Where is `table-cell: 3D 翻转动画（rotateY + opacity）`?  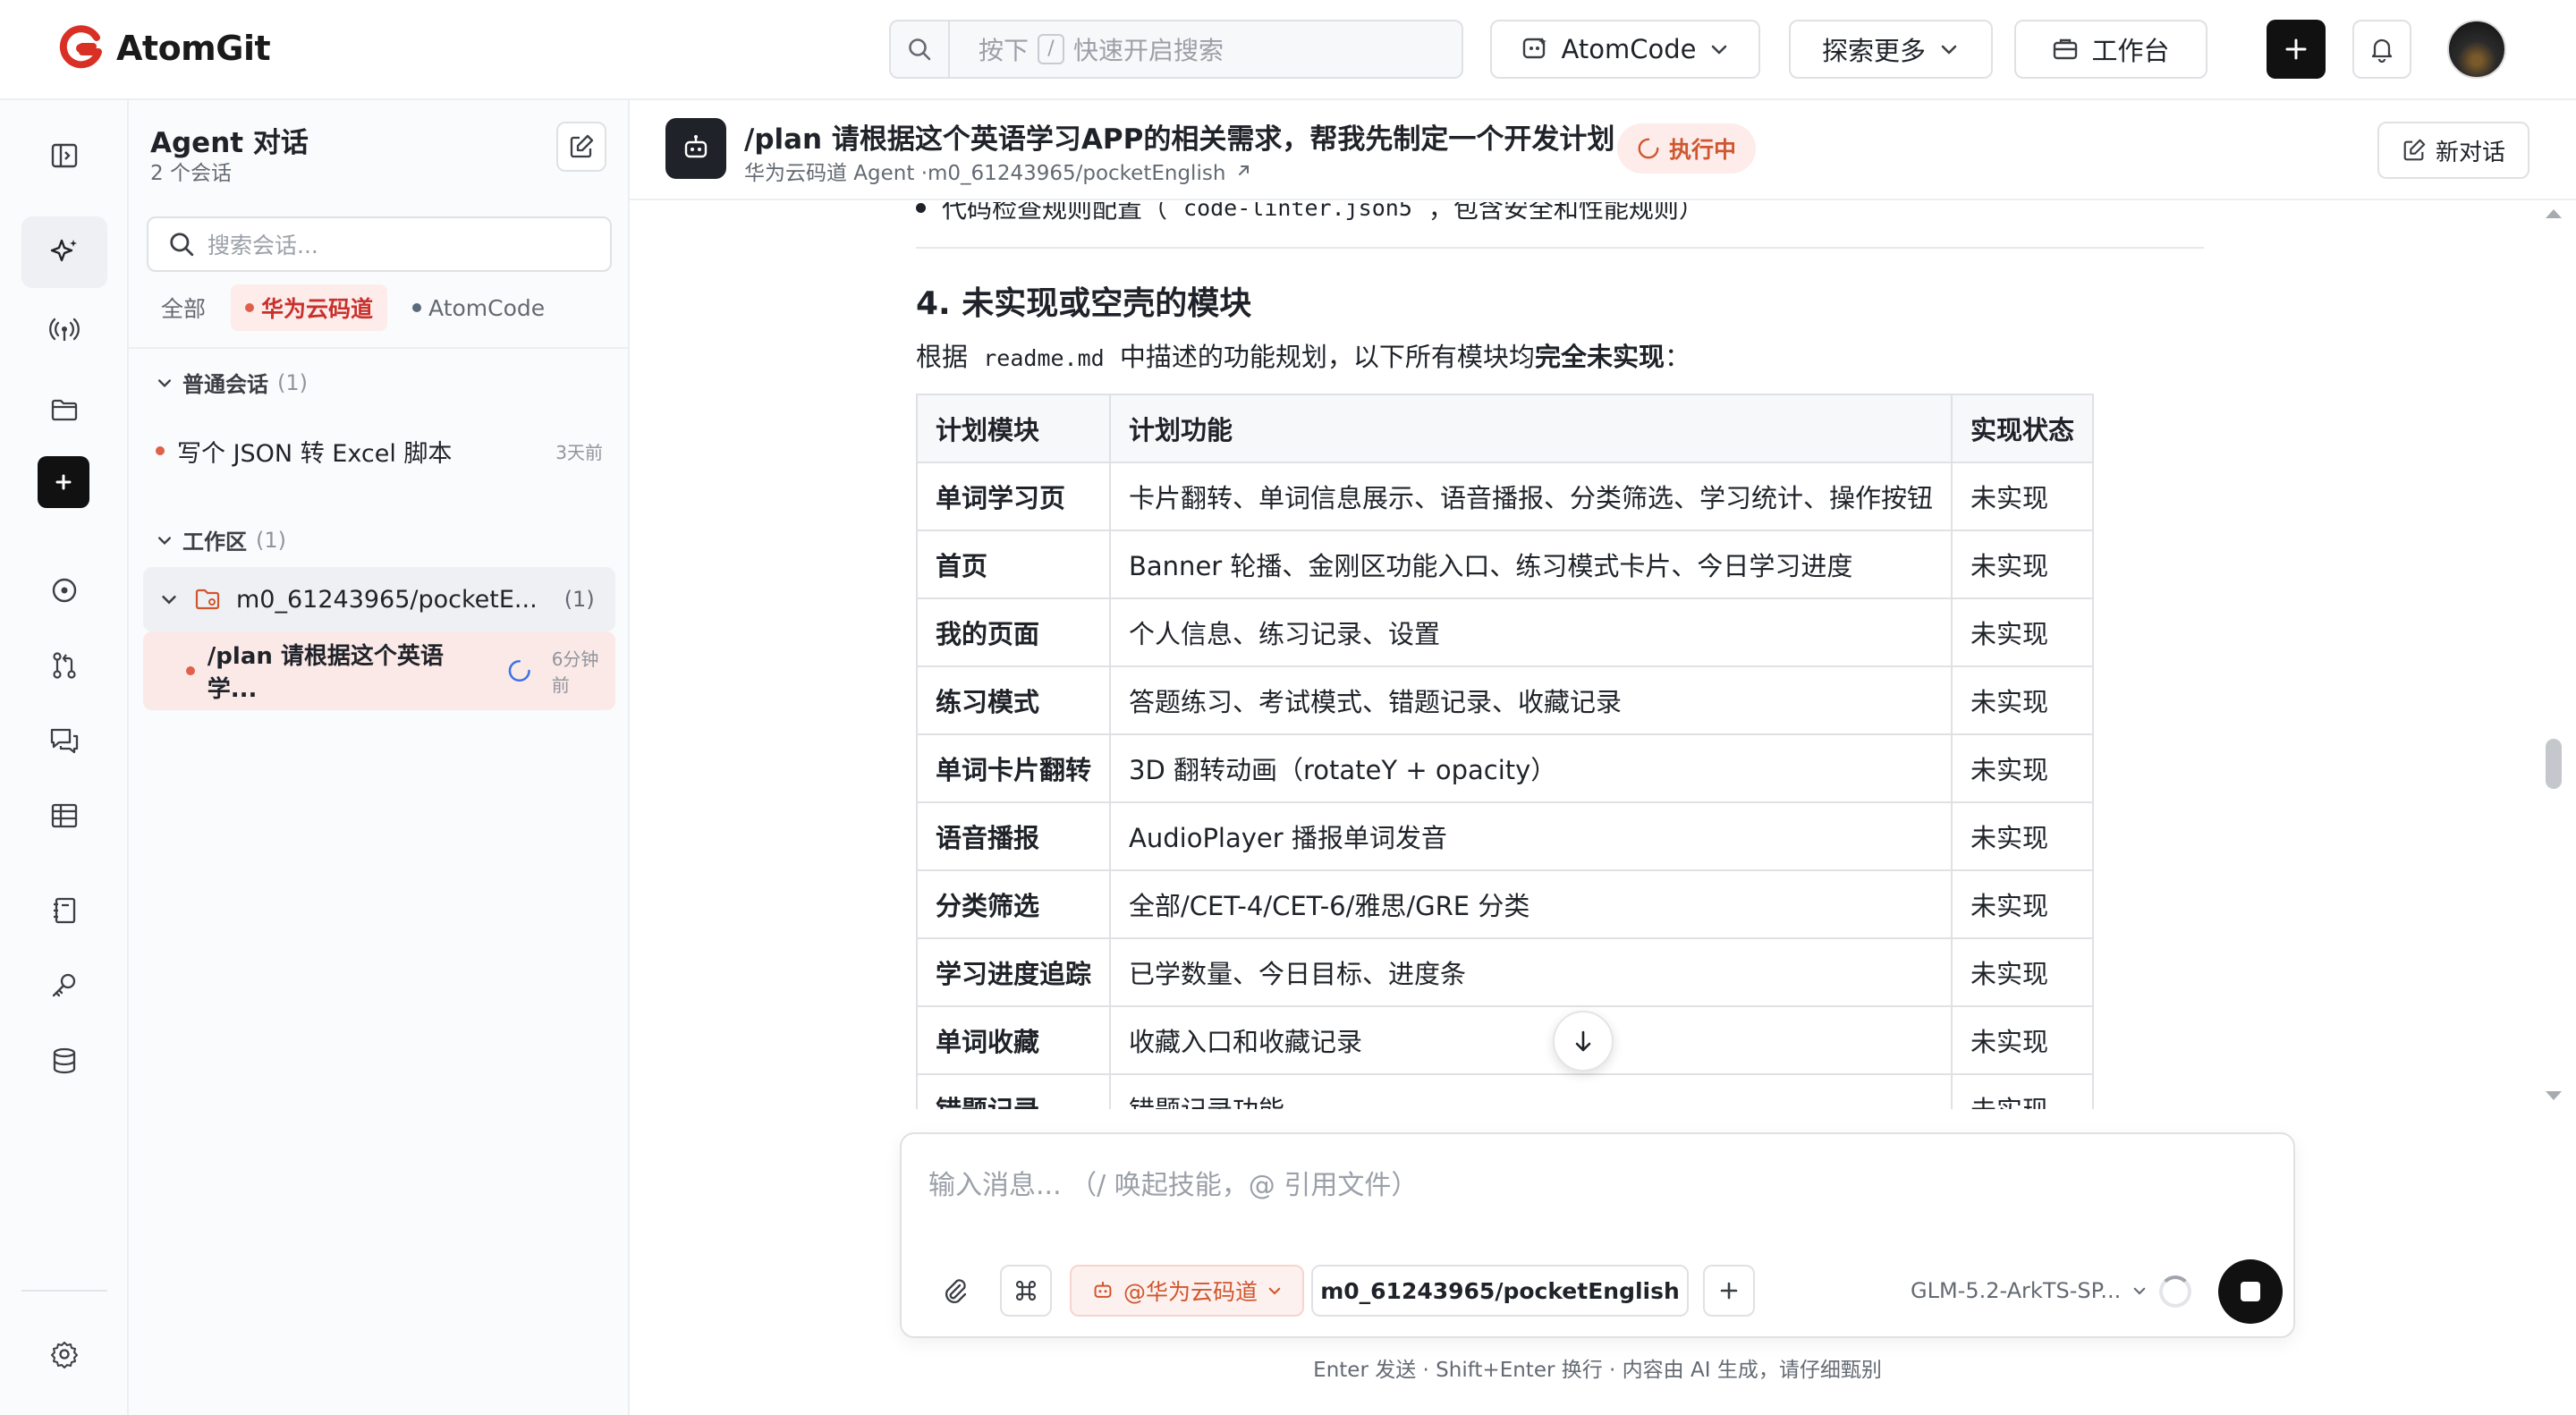 table-cell: 3D 翻转动画（rotateY + opacity） is located at coordinates (1531, 768).